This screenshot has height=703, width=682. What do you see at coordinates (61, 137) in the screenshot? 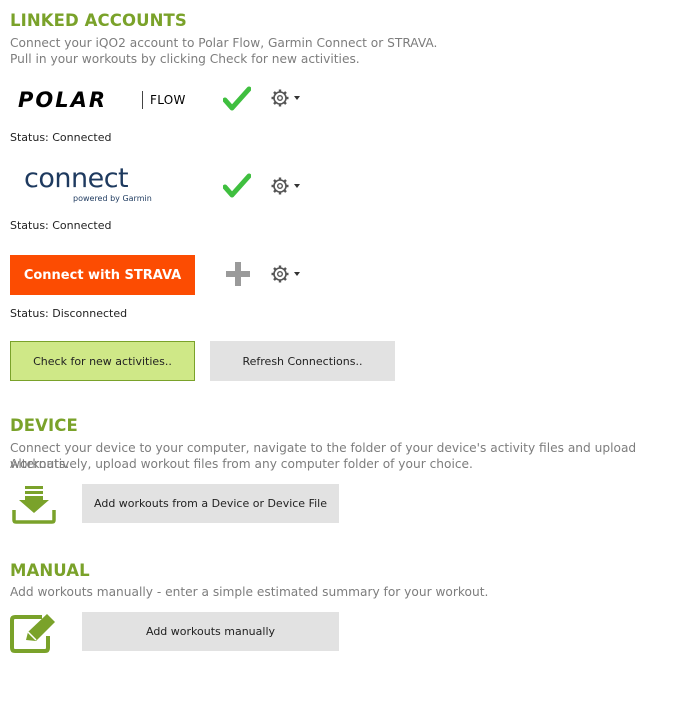
I see `polar-status: Status: Connected` at bounding box center [61, 137].